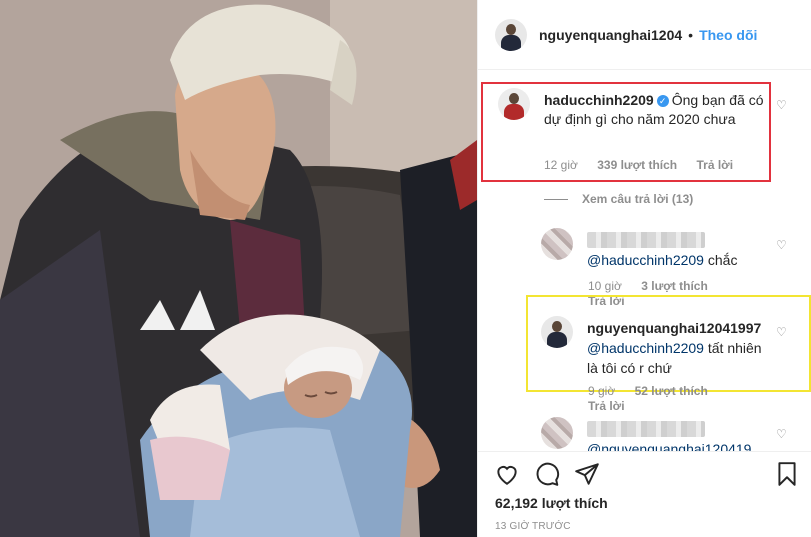 The height and width of the screenshot is (537, 811). Describe the element at coordinates (507, 474) in the screenshot. I see `heart-icon` at that location.